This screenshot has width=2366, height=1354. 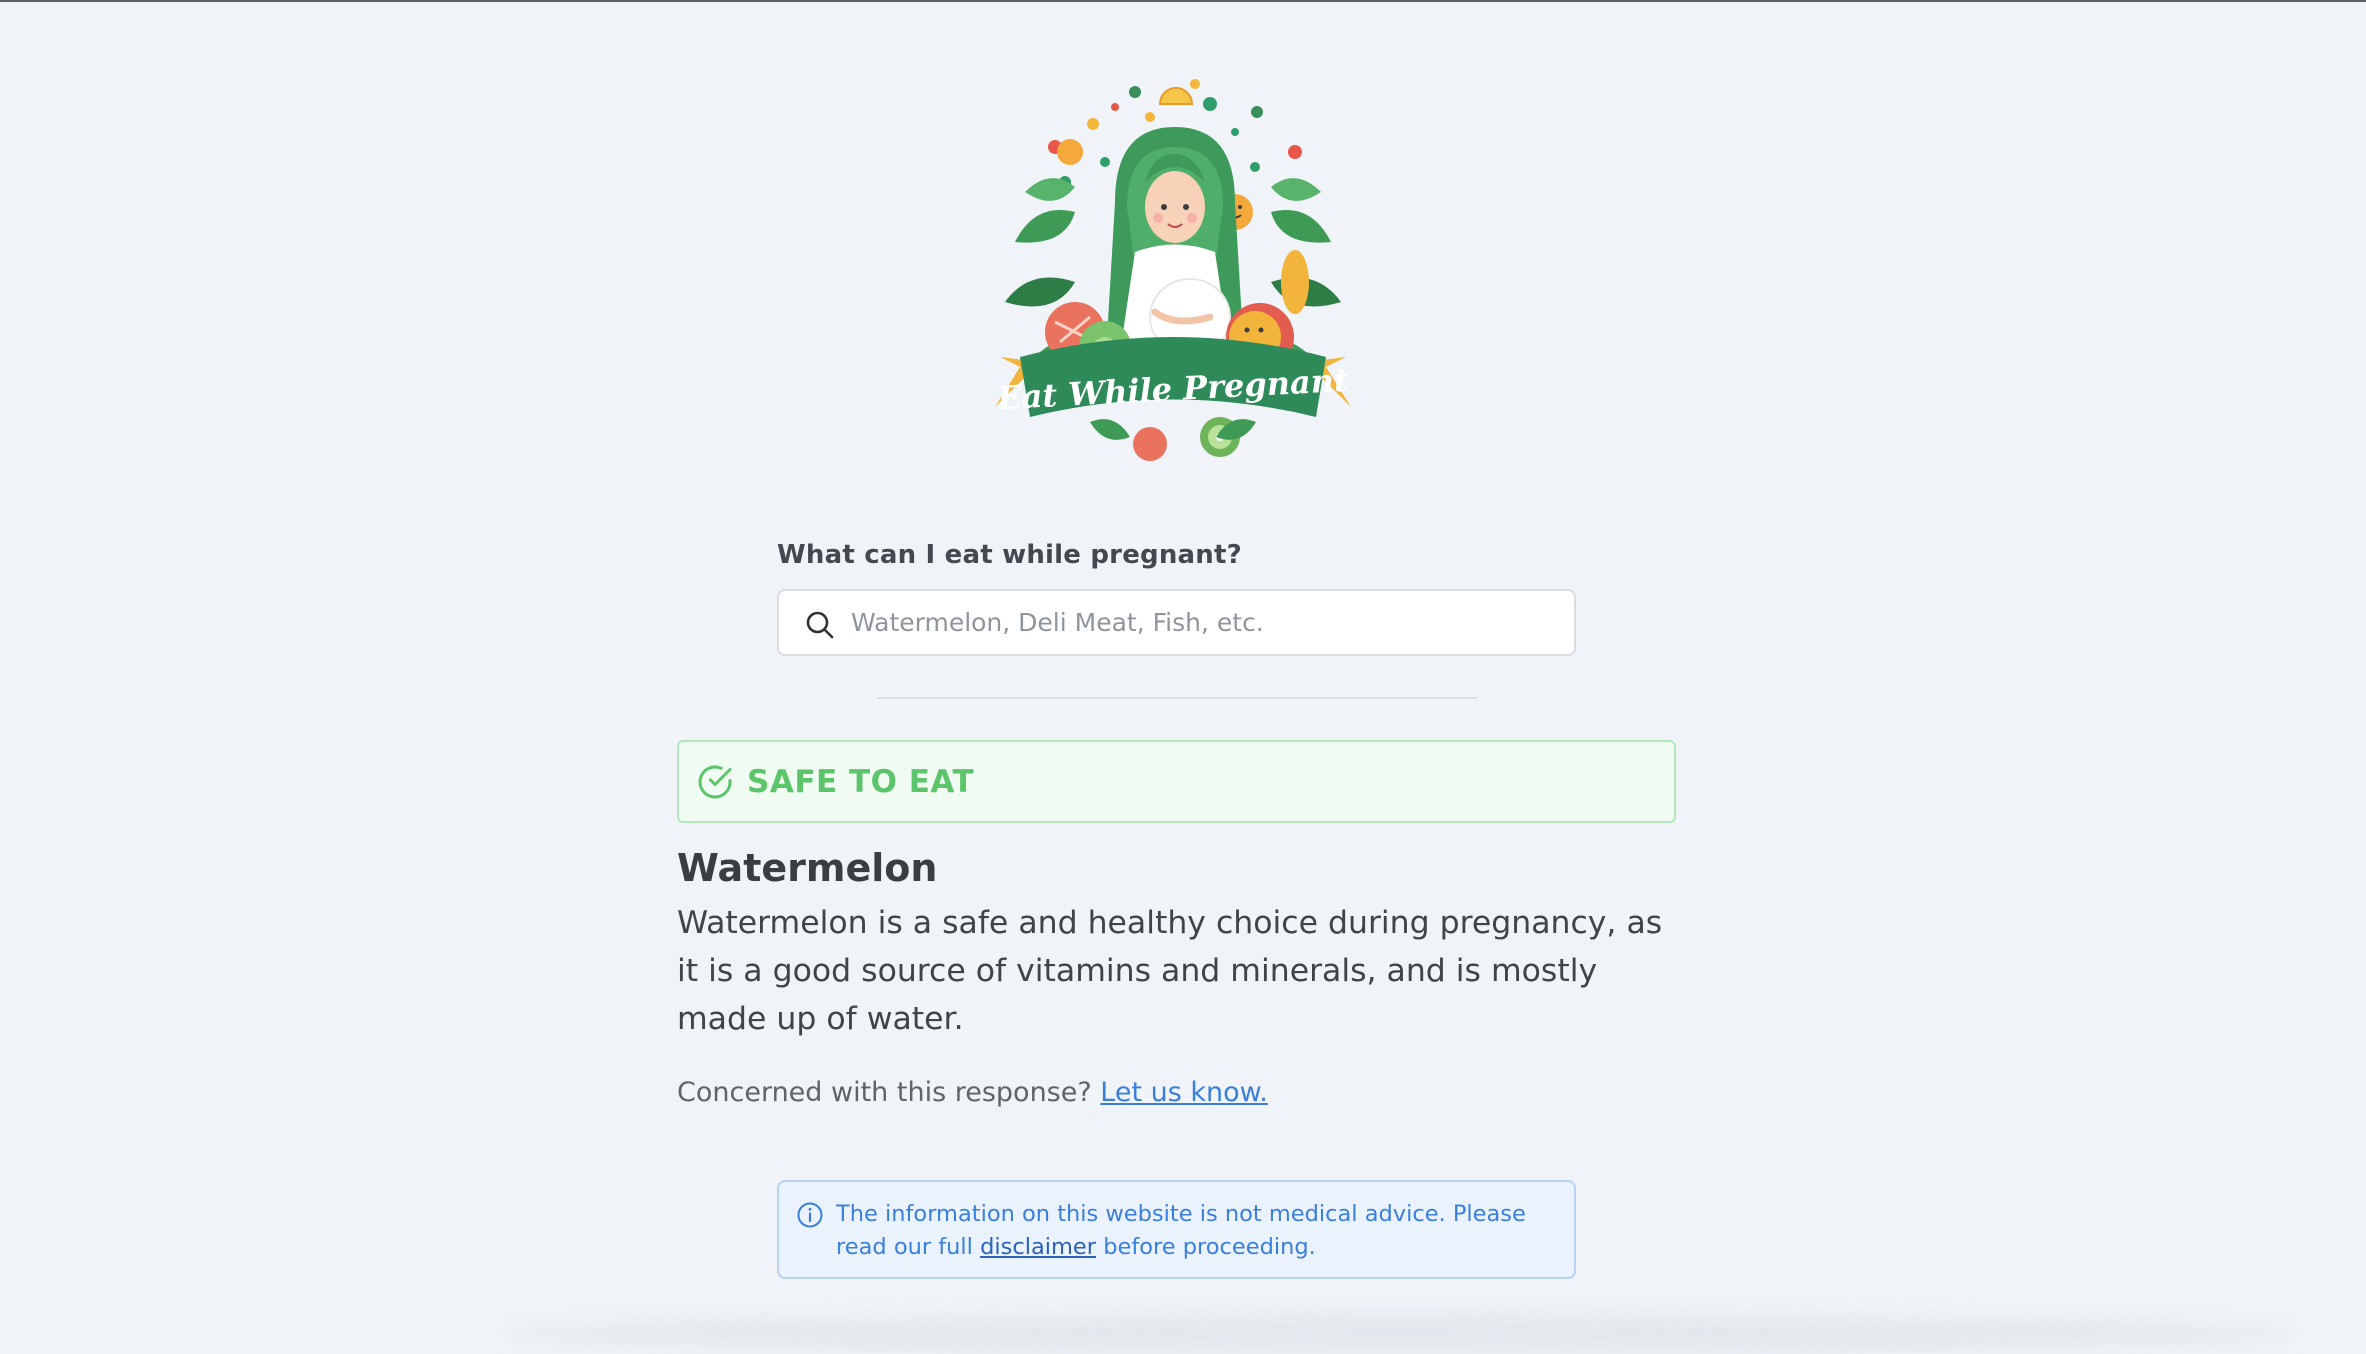 What do you see at coordinates (1183, 1) in the screenshot?
I see `window-top-border` at bounding box center [1183, 1].